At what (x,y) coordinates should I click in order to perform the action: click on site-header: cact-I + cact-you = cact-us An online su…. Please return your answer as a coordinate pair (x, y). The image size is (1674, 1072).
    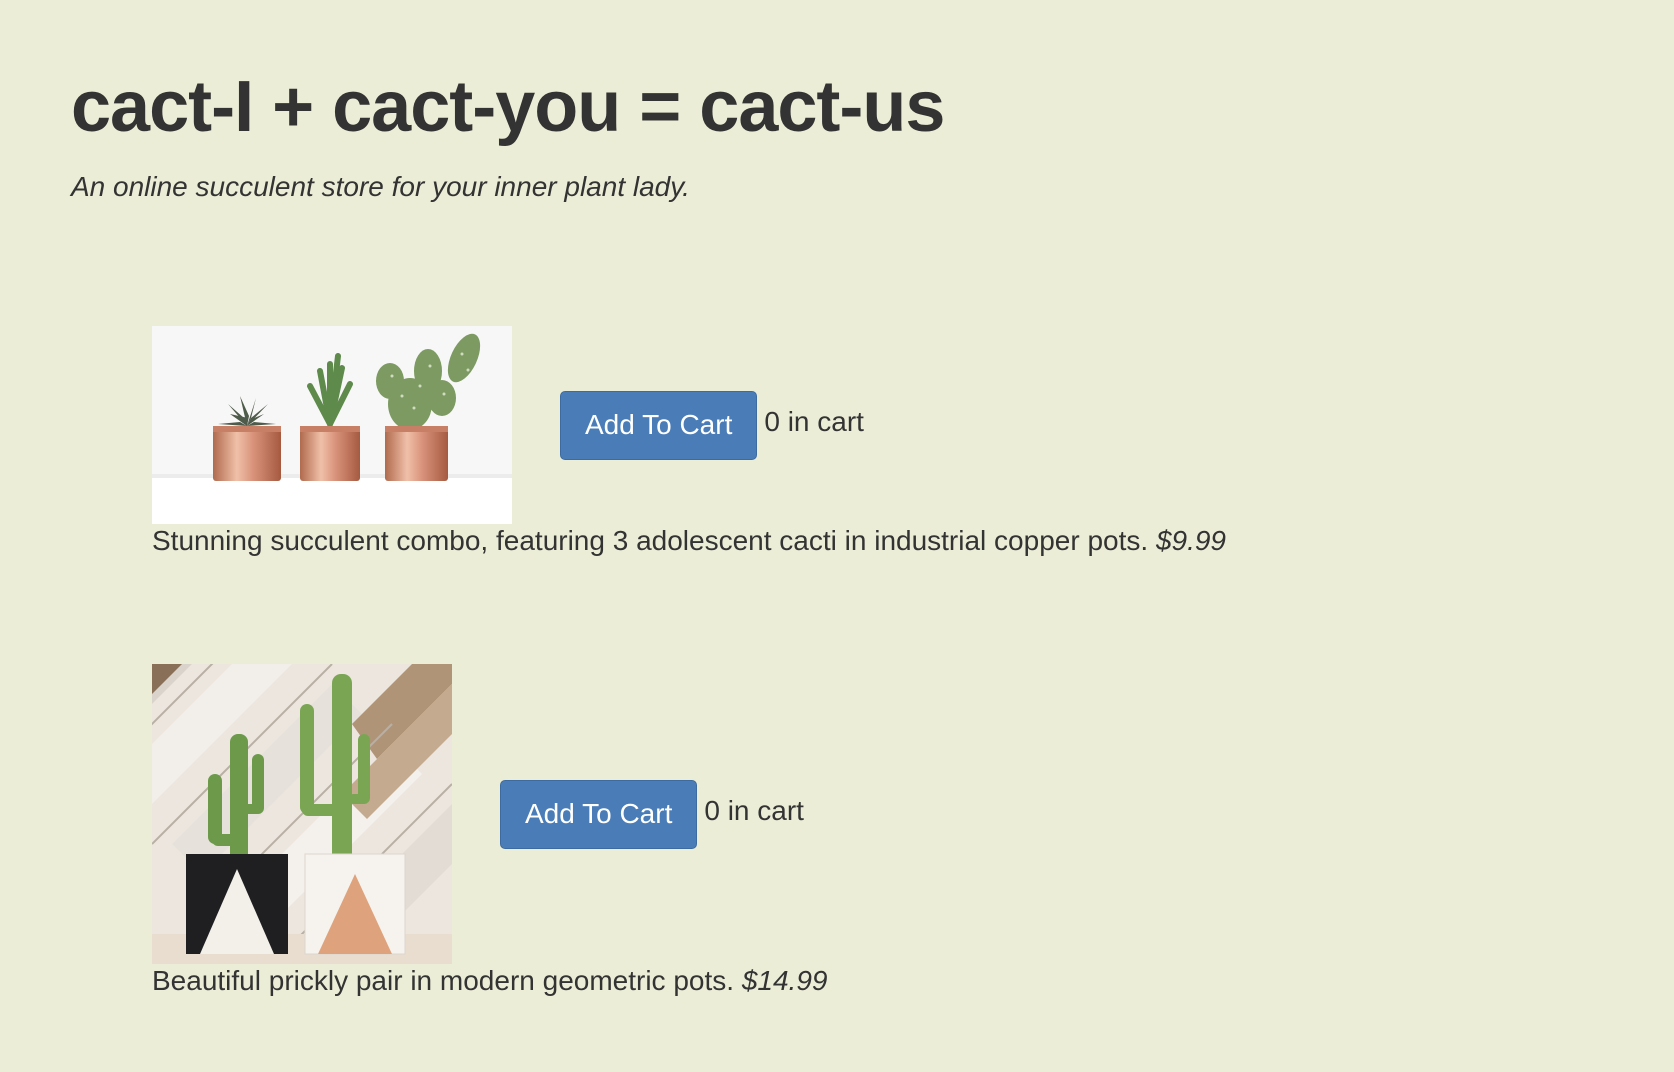
    Looking at the image, I should click on (508, 133).